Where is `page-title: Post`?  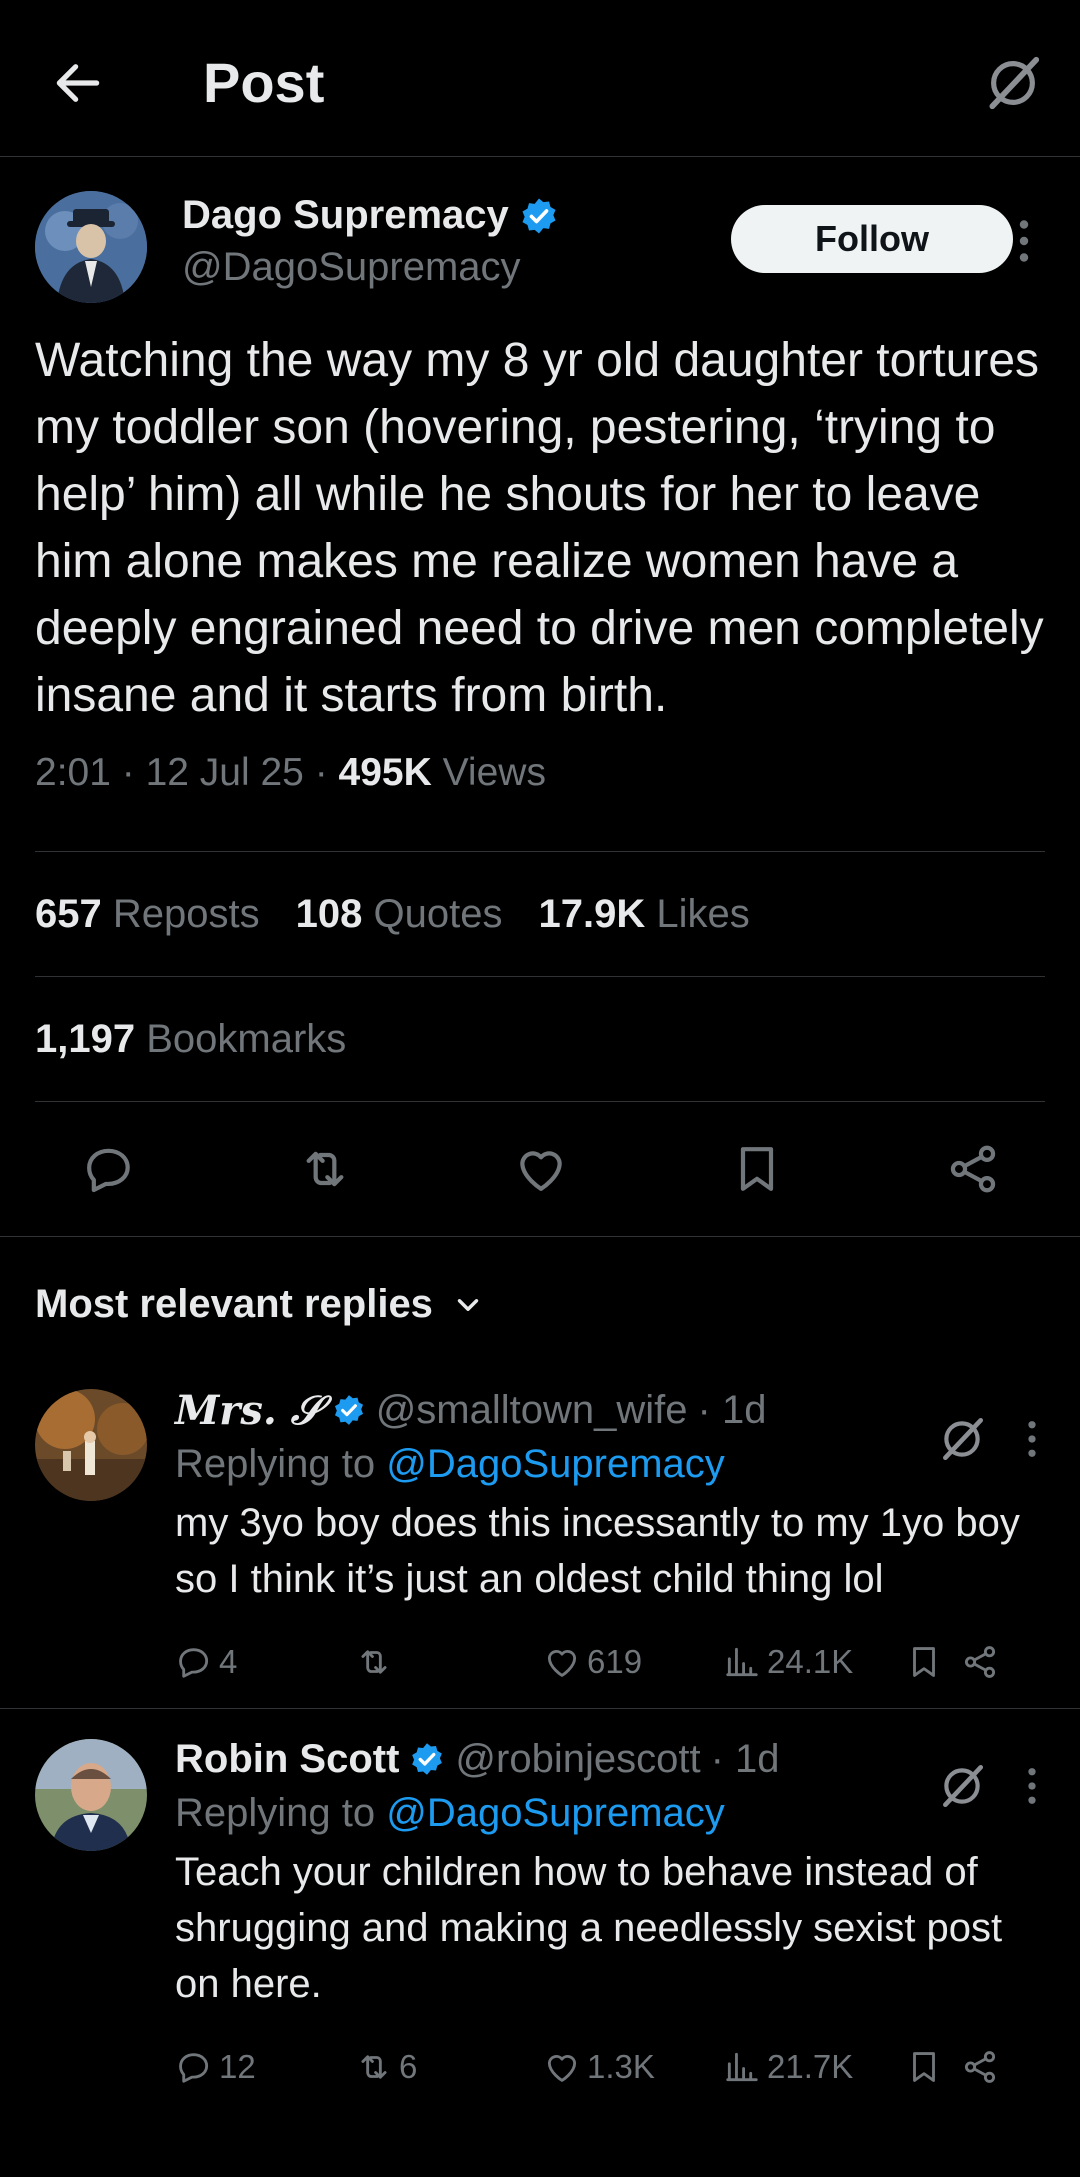
page-title: Post is located at coordinates (264, 82).